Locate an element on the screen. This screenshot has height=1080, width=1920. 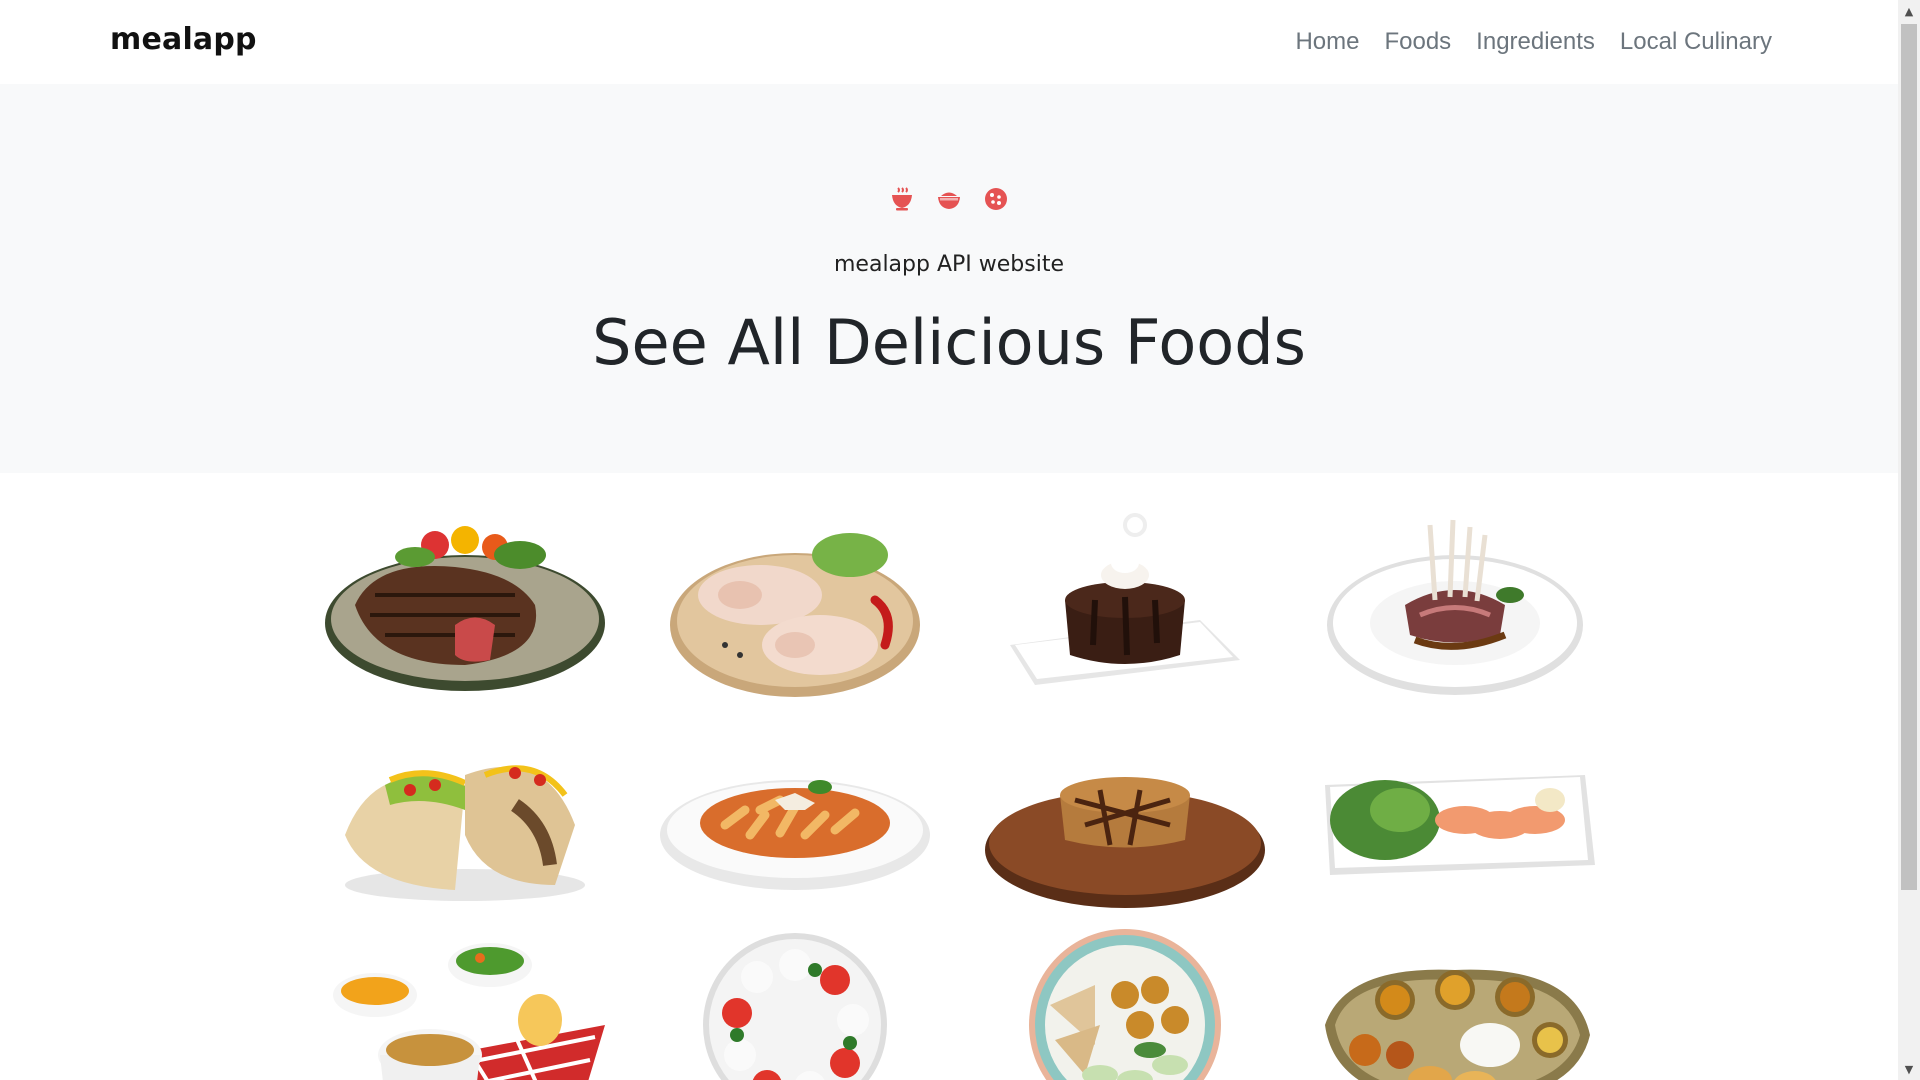
food-card-lava-cake is located at coordinates (1125, 605).